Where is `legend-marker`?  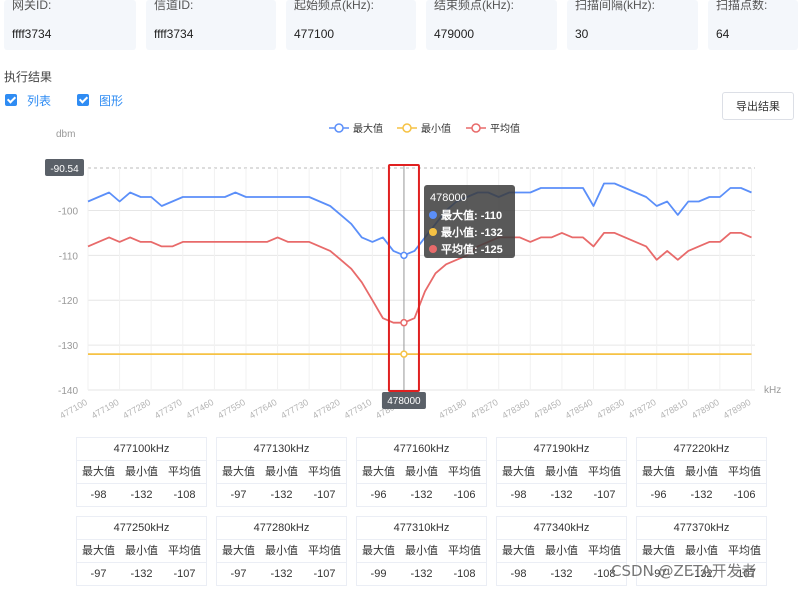
legend-marker is located at coordinates (339, 128).